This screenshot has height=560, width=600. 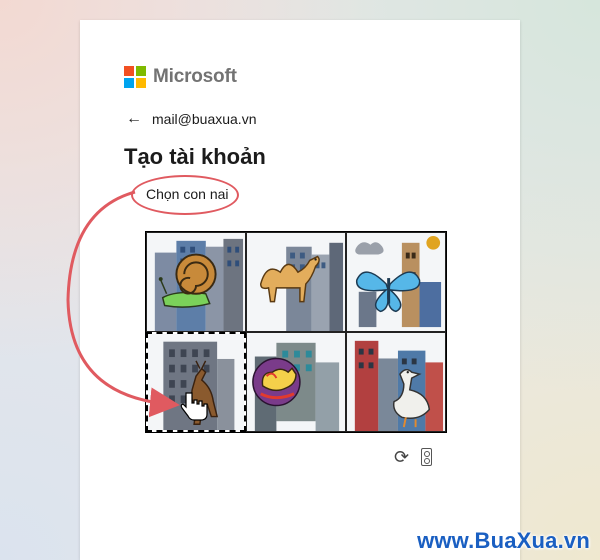 I want to click on challenge-controls: ⟳, so click(x=413, y=457).